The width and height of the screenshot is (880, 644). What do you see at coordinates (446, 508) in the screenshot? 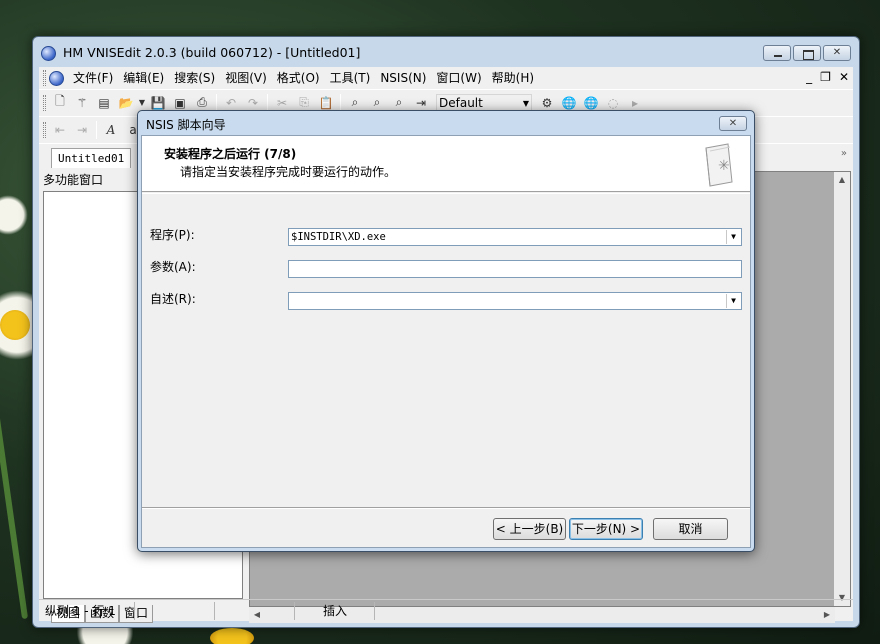
I see `dialog-separator` at bounding box center [446, 508].